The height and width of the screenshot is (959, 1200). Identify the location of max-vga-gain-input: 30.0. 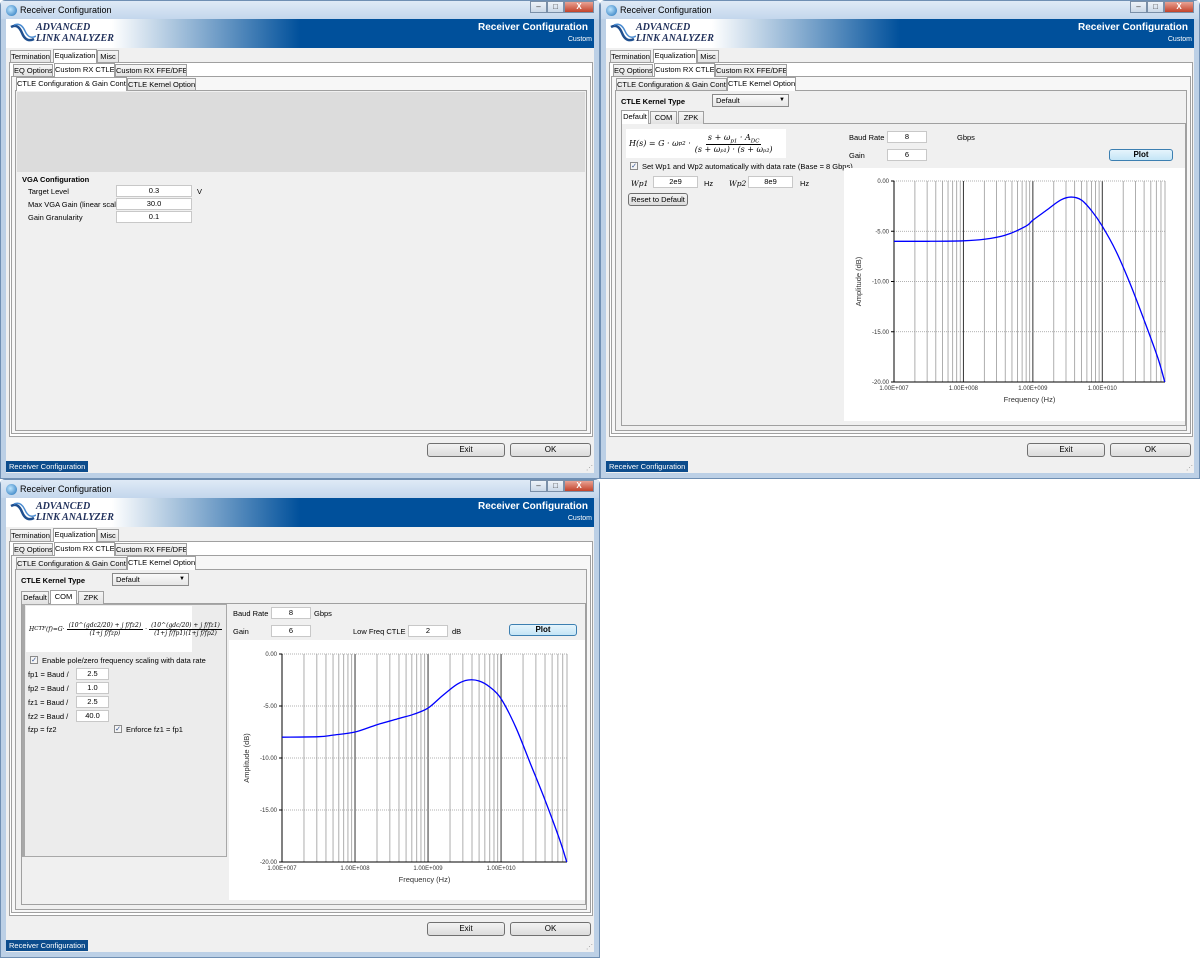
(154, 204).